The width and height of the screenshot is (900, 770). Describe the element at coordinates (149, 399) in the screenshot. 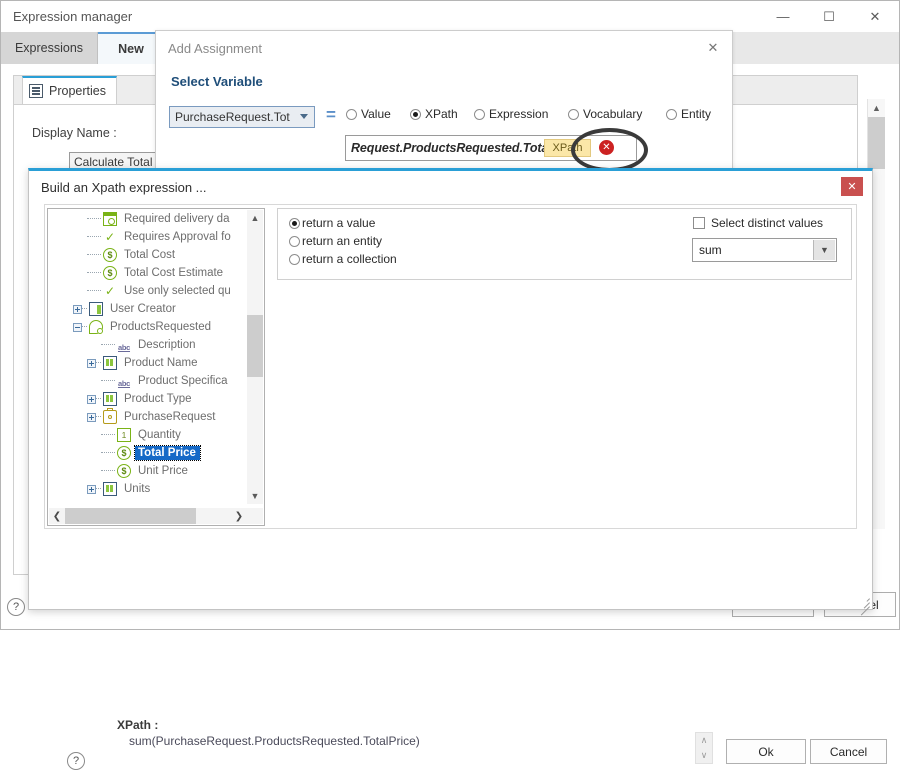

I see `tree-item: Product Type` at that location.